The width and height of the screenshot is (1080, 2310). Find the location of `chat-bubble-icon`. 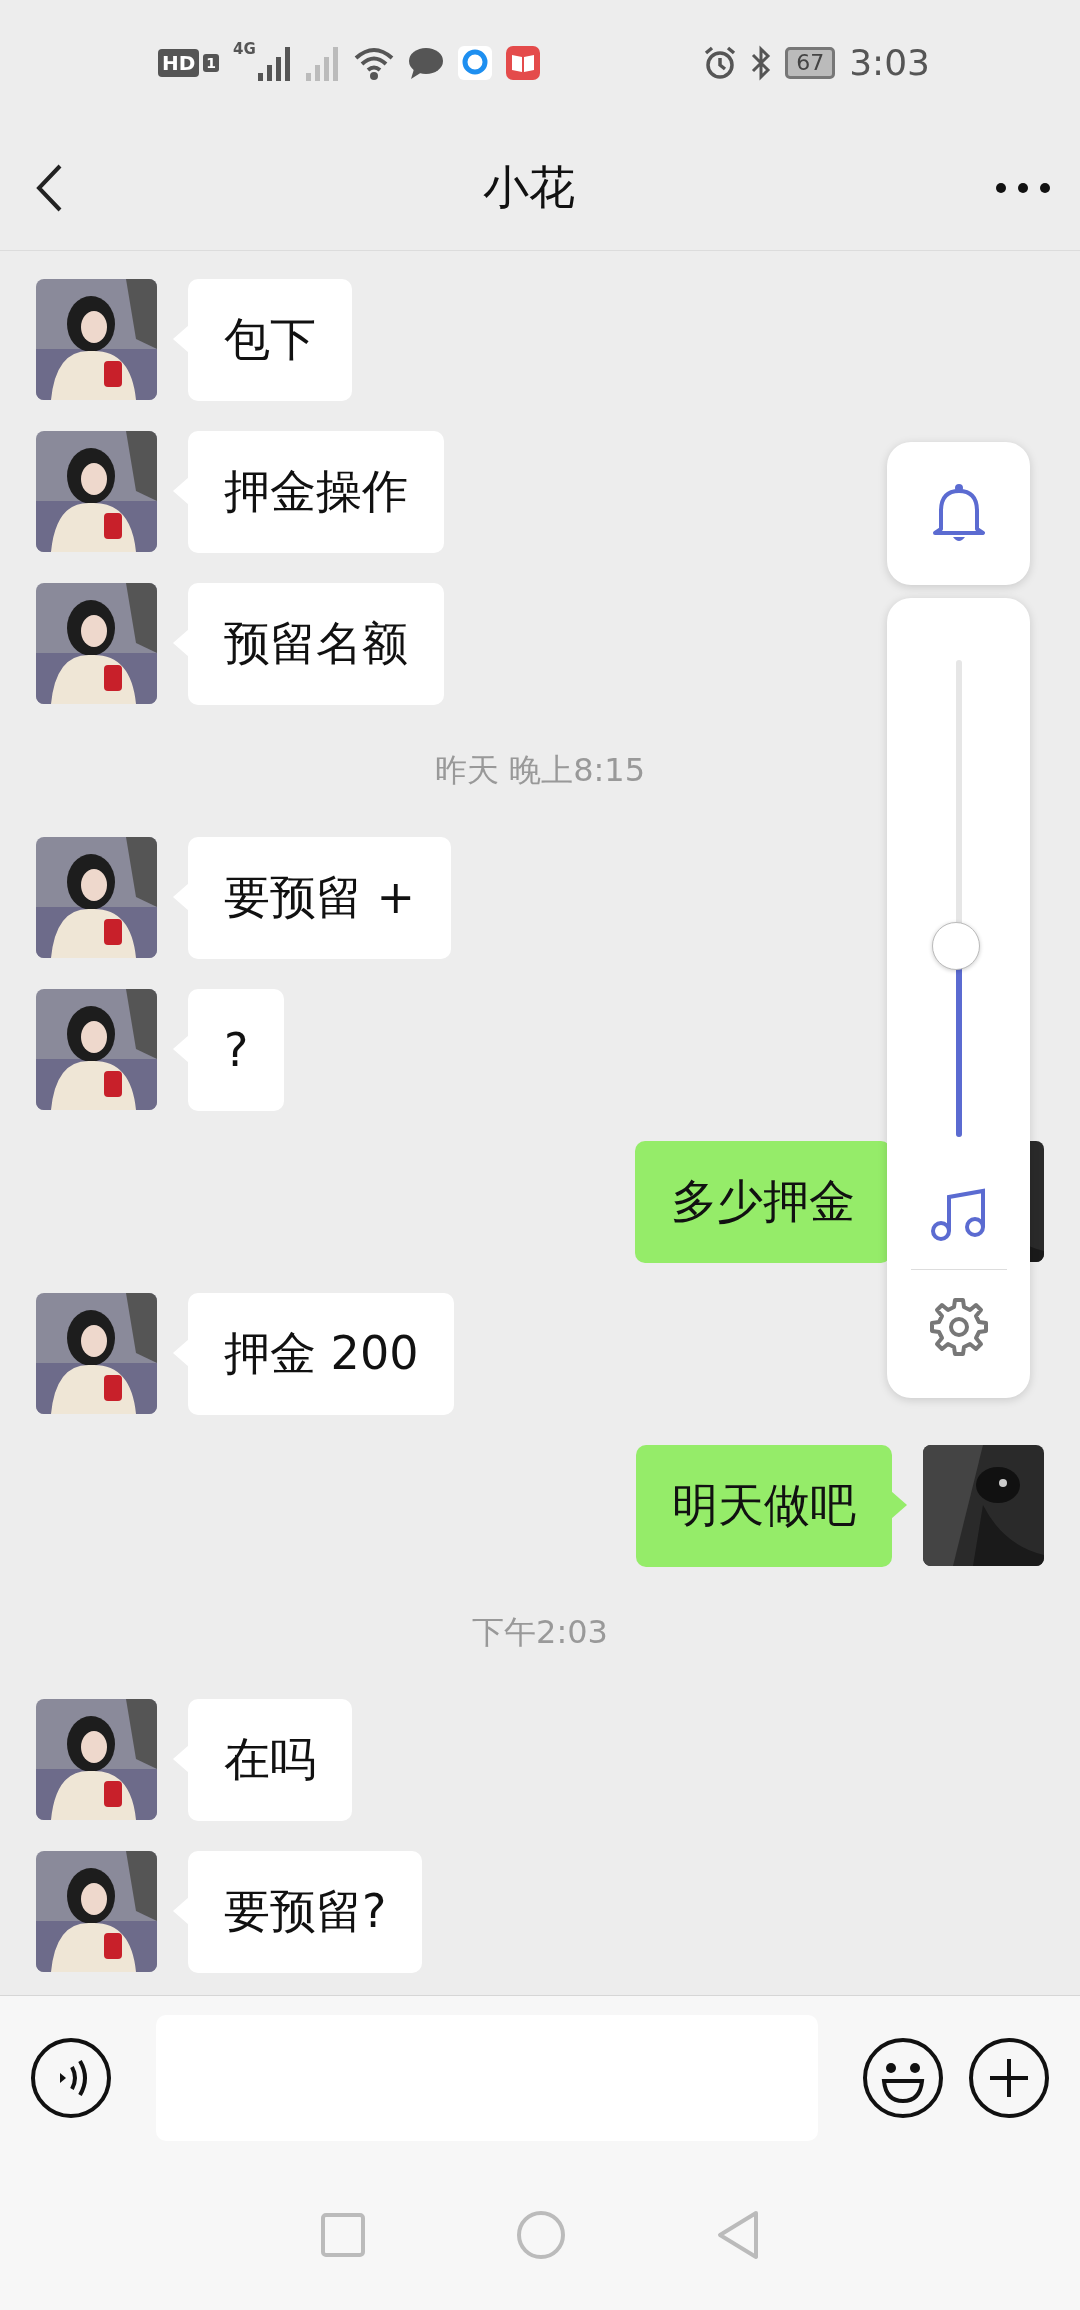

chat-bubble-icon is located at coordinates (425, 62).